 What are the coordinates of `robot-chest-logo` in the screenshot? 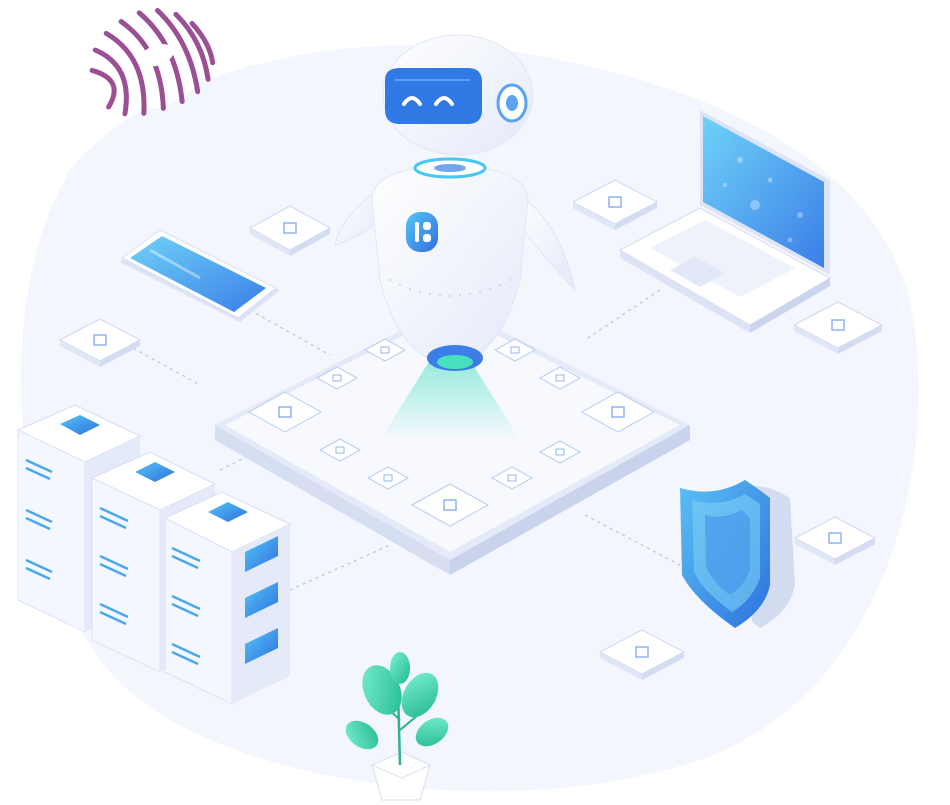 It's located at (422, 232).